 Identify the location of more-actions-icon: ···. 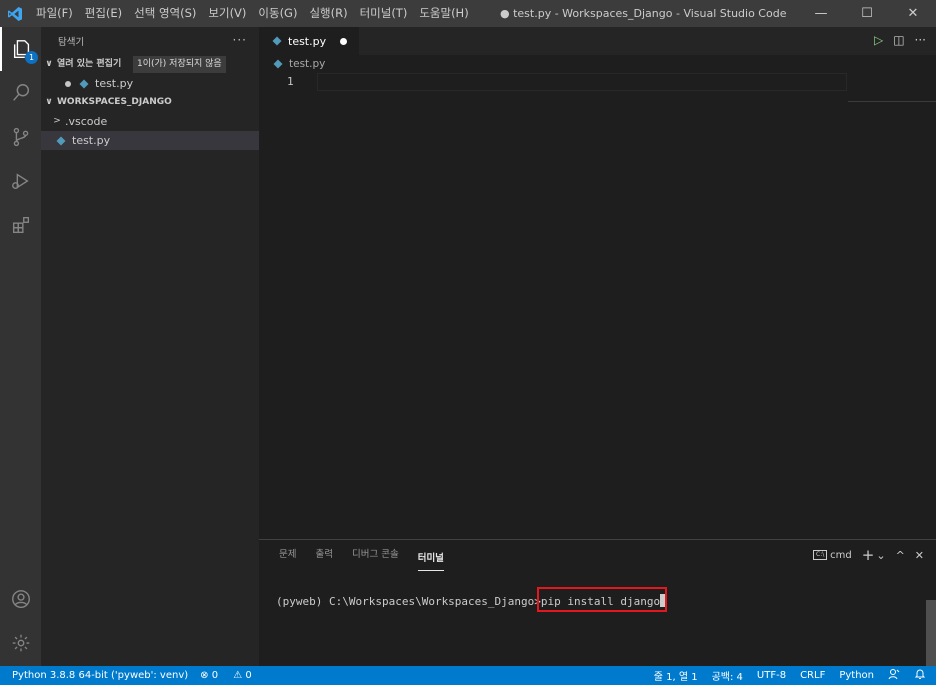
(240, 40).